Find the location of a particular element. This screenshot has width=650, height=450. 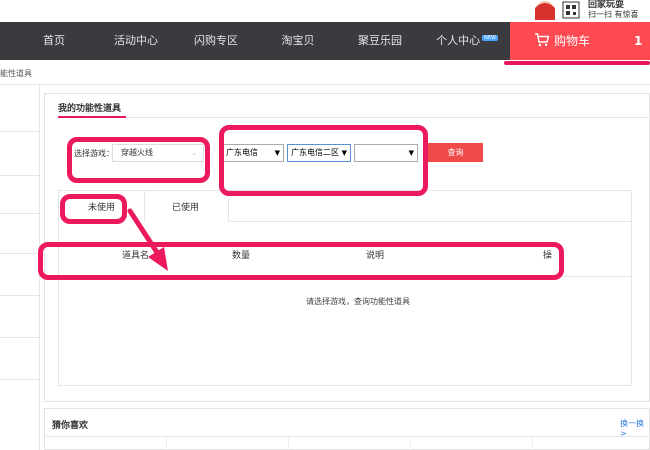

tab-unused: 未使用 is located at coordinates (101, 206).